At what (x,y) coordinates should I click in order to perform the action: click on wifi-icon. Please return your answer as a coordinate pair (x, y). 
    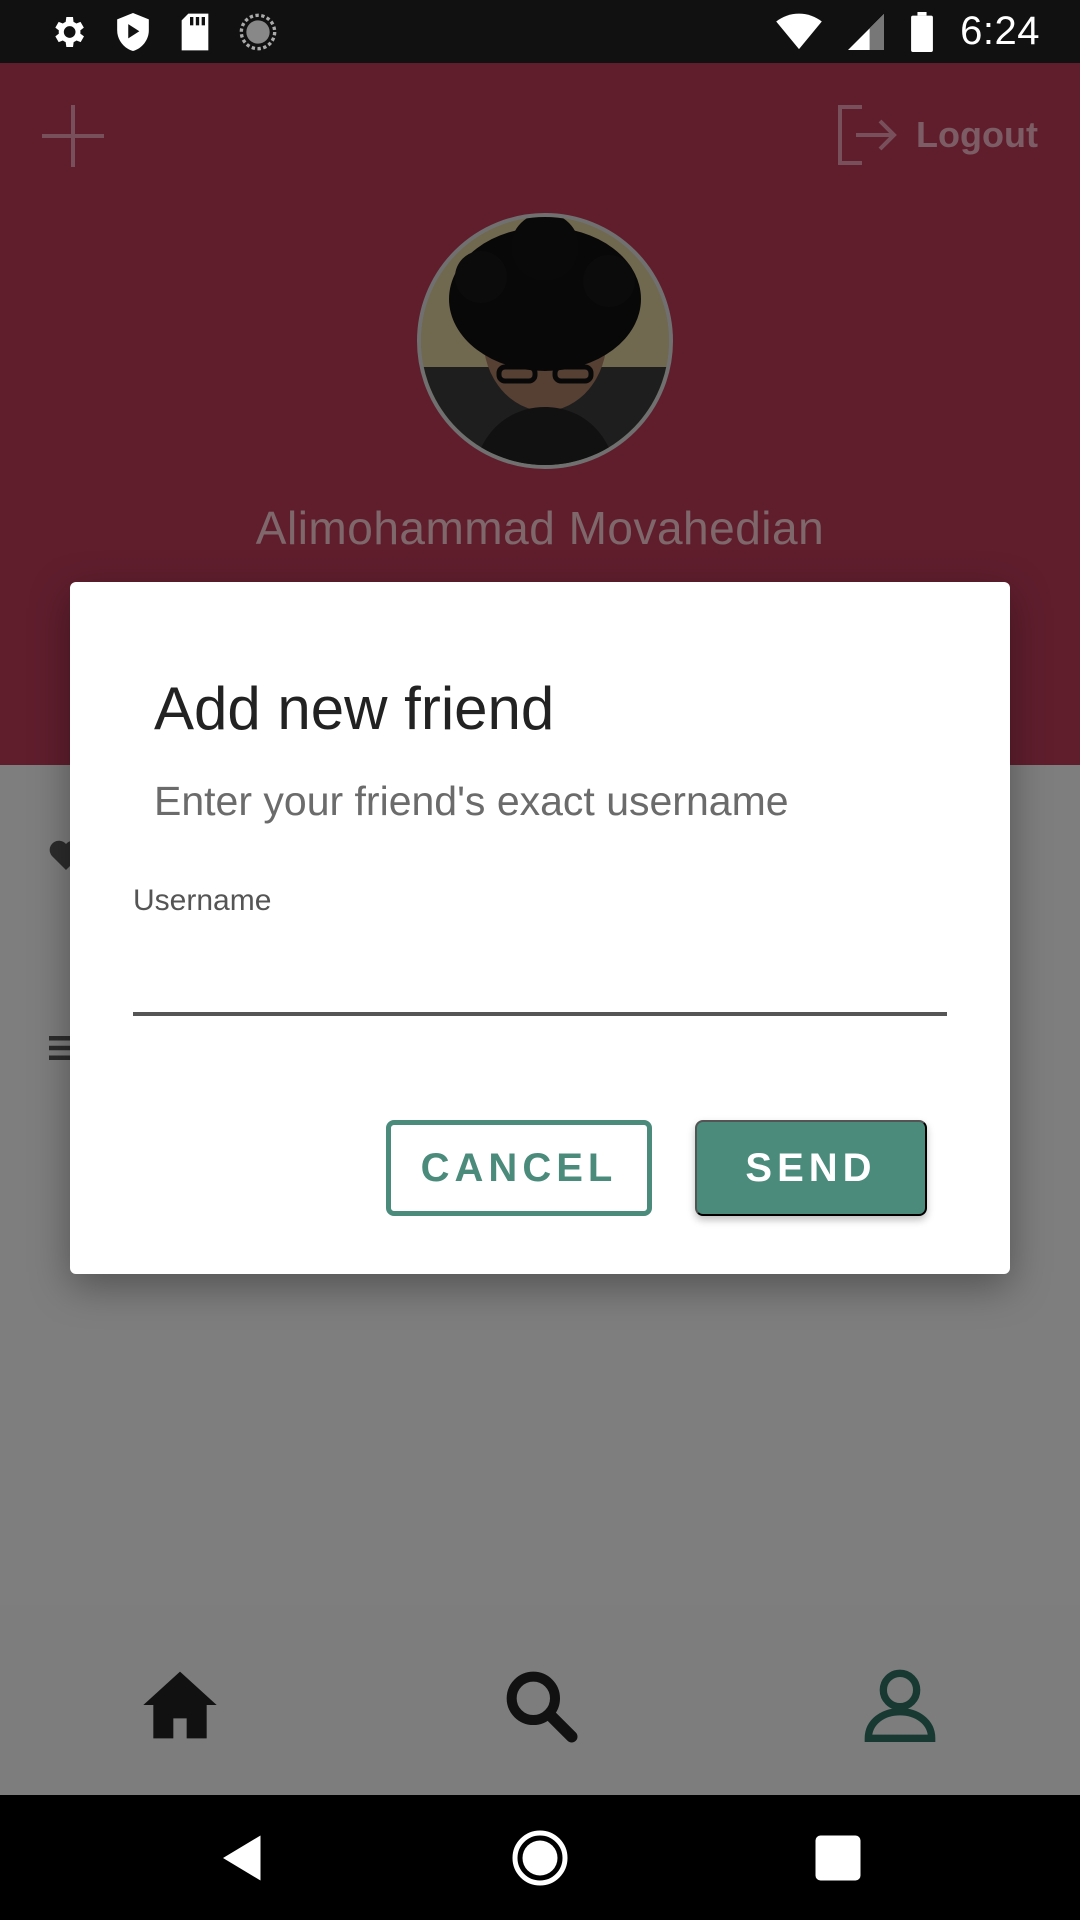
    Looking at the image, I should click on (799, 31).